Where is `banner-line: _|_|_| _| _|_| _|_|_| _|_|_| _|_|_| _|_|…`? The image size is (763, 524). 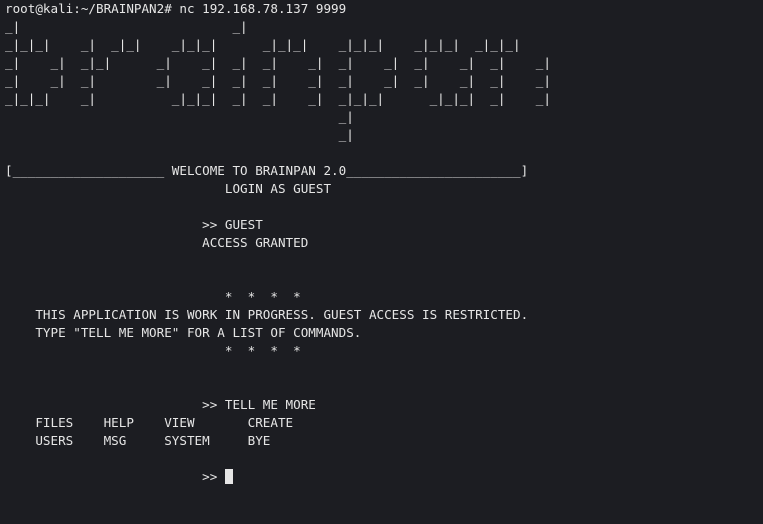
banner-line: _|_|_| _| _|_| _|_|_| _|_|_| _|_|_| _|_|… is located at coordinates (263, 44).